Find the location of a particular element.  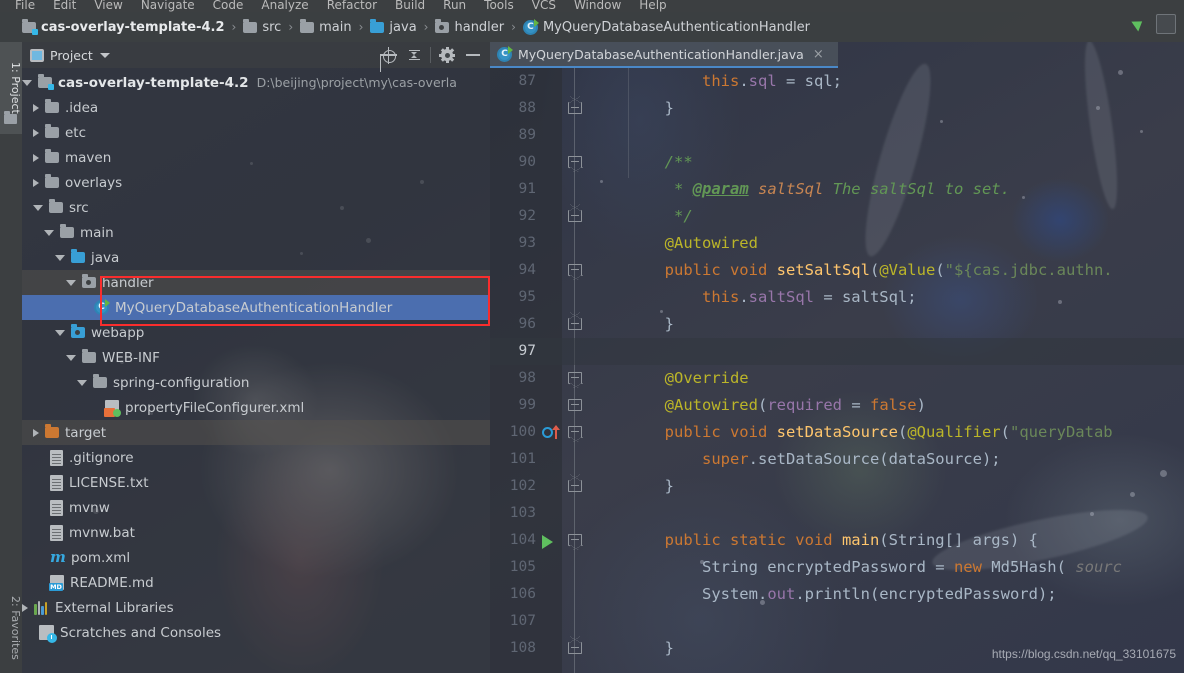

menu-item-edit: Edit is located at coordinates (64, 6).